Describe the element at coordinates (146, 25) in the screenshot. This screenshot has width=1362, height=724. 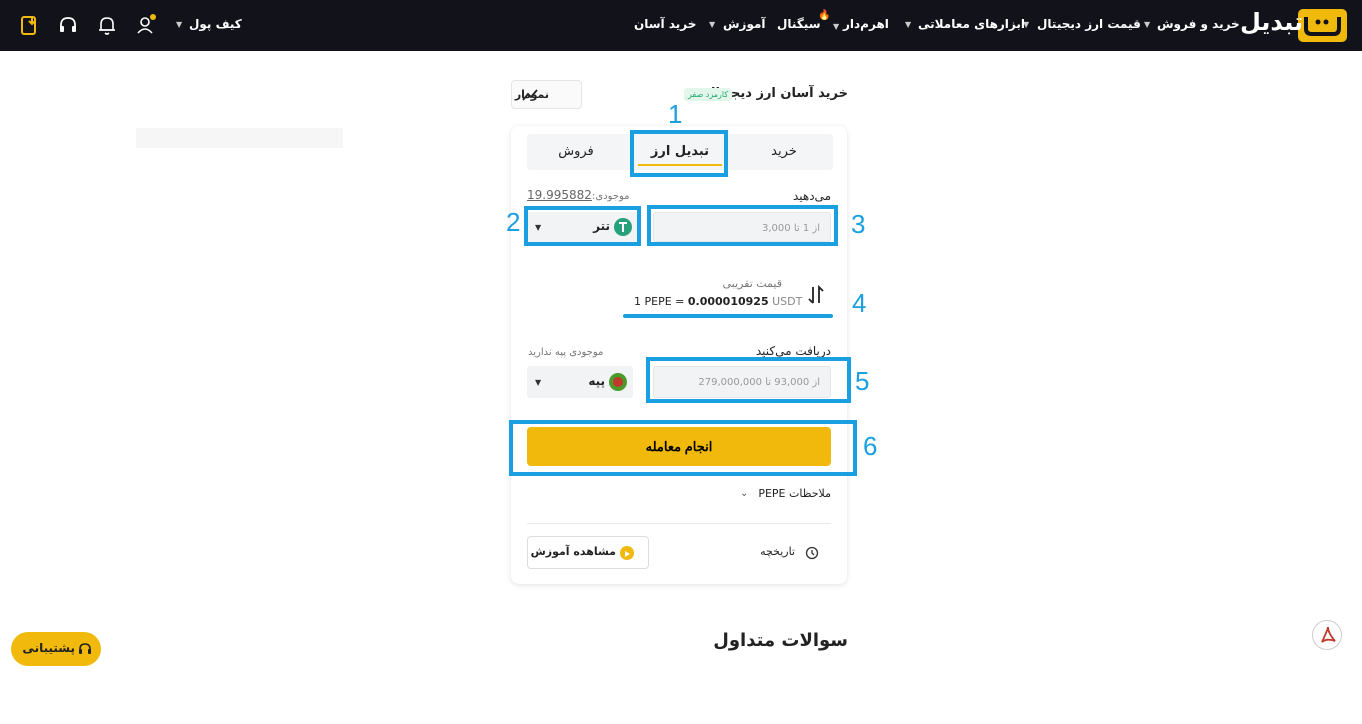
I see `user-icon` at that location.